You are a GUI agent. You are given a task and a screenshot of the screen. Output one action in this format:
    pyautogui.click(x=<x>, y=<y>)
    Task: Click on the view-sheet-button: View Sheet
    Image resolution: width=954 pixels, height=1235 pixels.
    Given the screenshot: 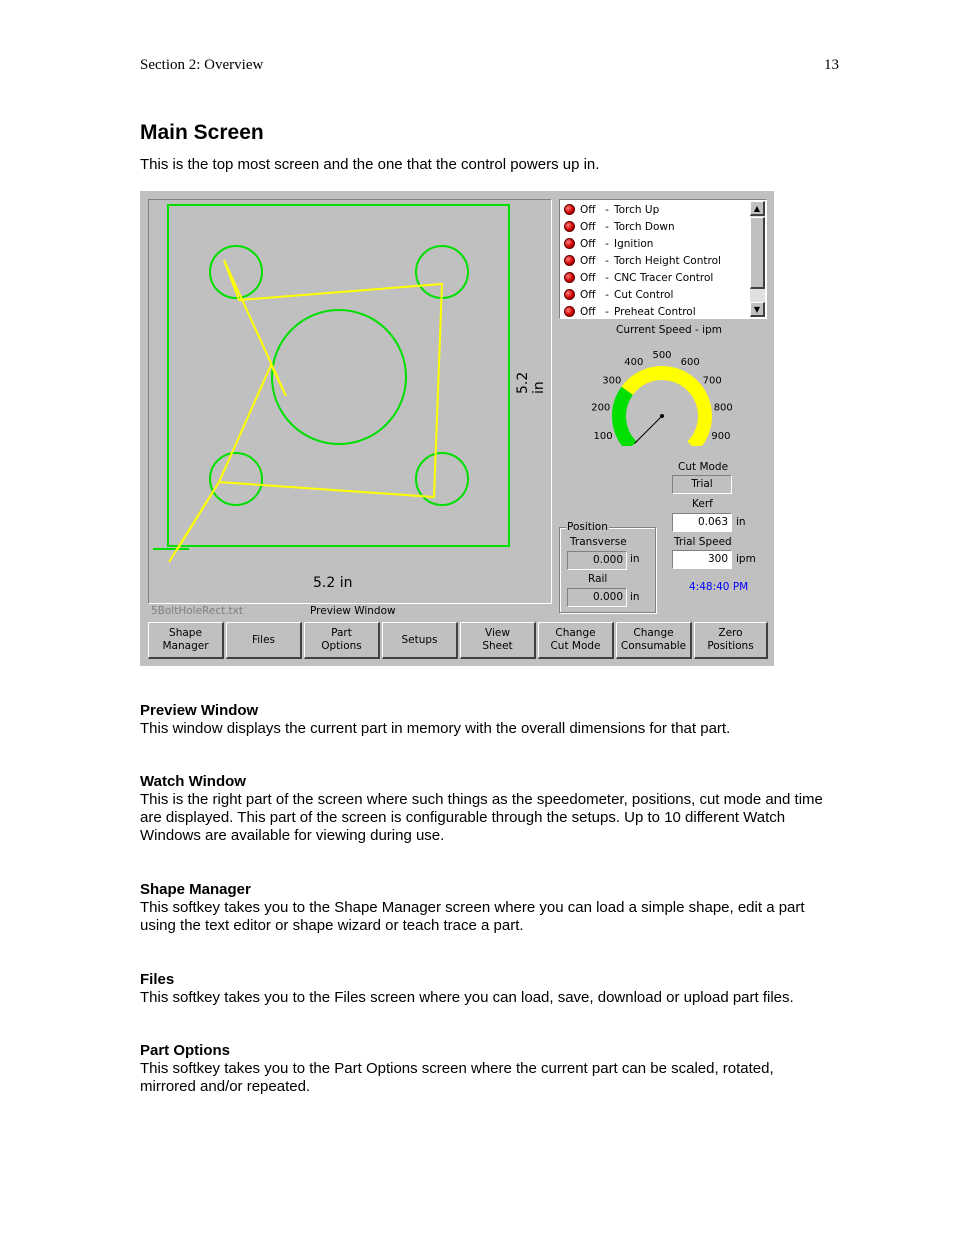 What is the action you would take?
    pyautogui.click(x=498, y=640)
    